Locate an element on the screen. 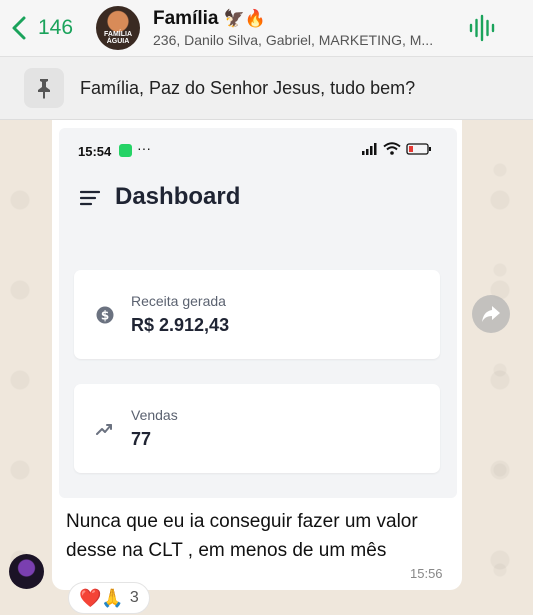 This screenshot has height=615, width=533. card-label: Receita gerada is located at coordinates (178, 301).